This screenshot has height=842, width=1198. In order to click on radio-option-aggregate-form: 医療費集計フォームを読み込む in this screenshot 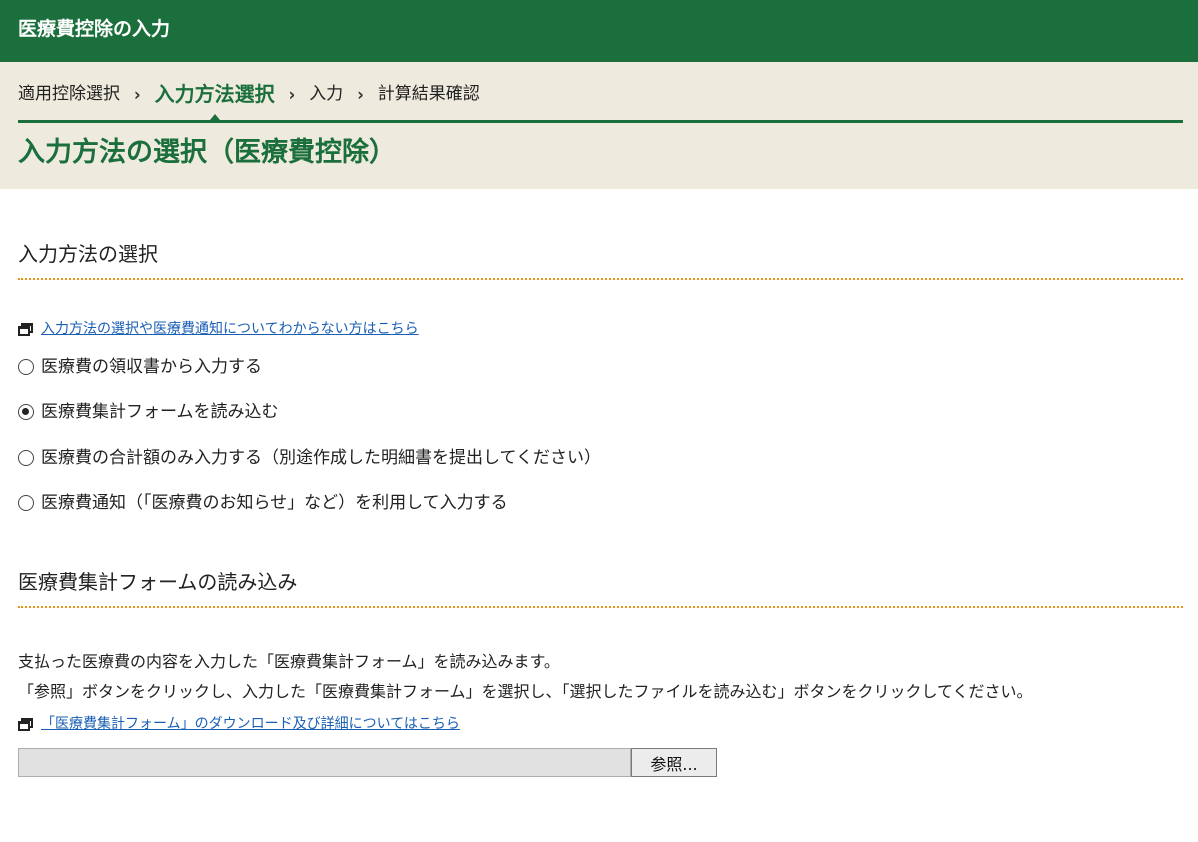, I will do `click(148, 412)`.